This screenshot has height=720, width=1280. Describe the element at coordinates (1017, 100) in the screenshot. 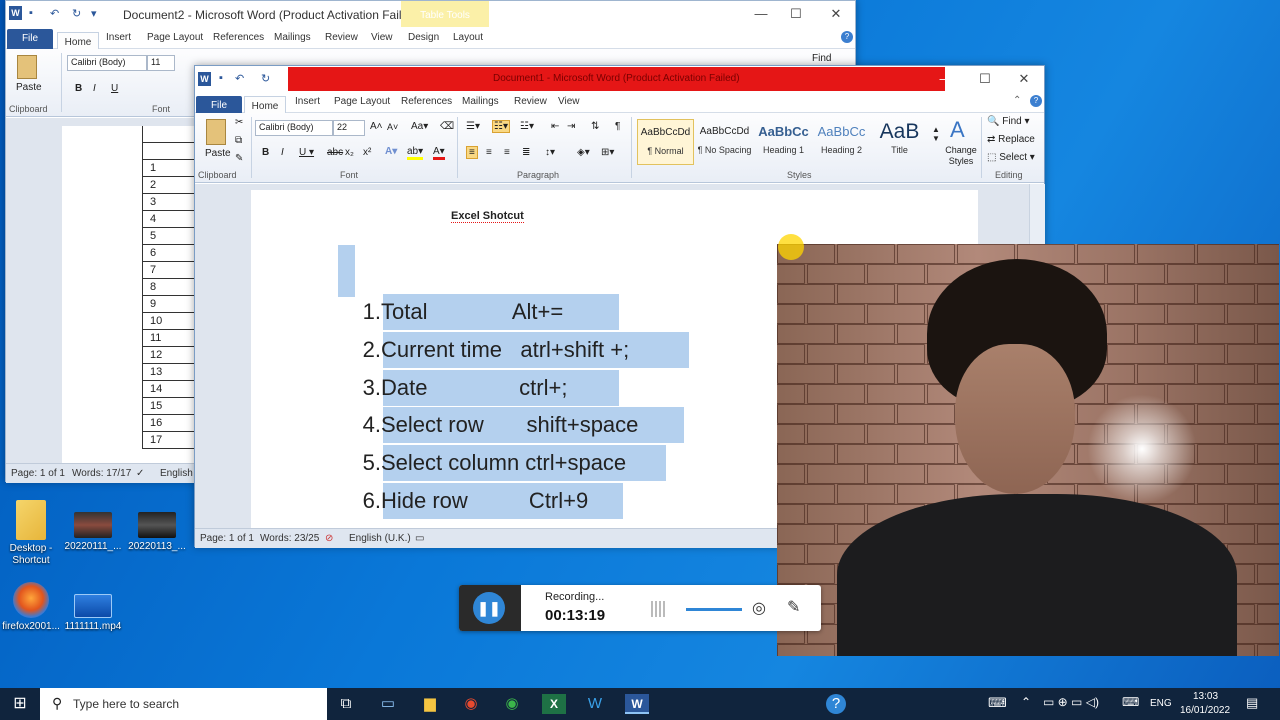

I see `minimize-ribbon-icon: ⌃` at that location.